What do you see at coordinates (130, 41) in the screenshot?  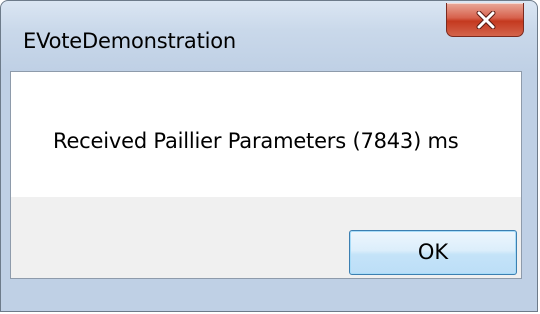 I see `window-title: EVoteDemonstration` at bounding box center [130, 41].